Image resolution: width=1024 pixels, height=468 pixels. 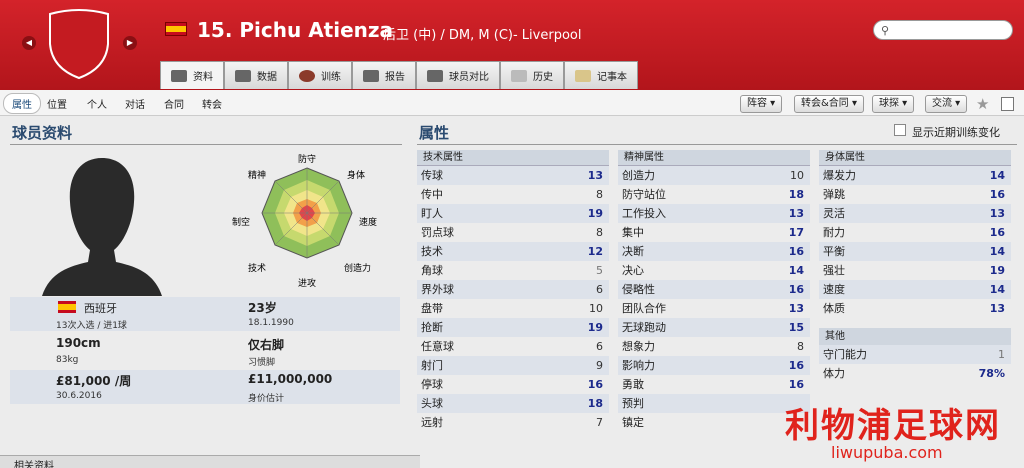 I want to click on attribute-row: 射门 9, so click(x=513, y=365).